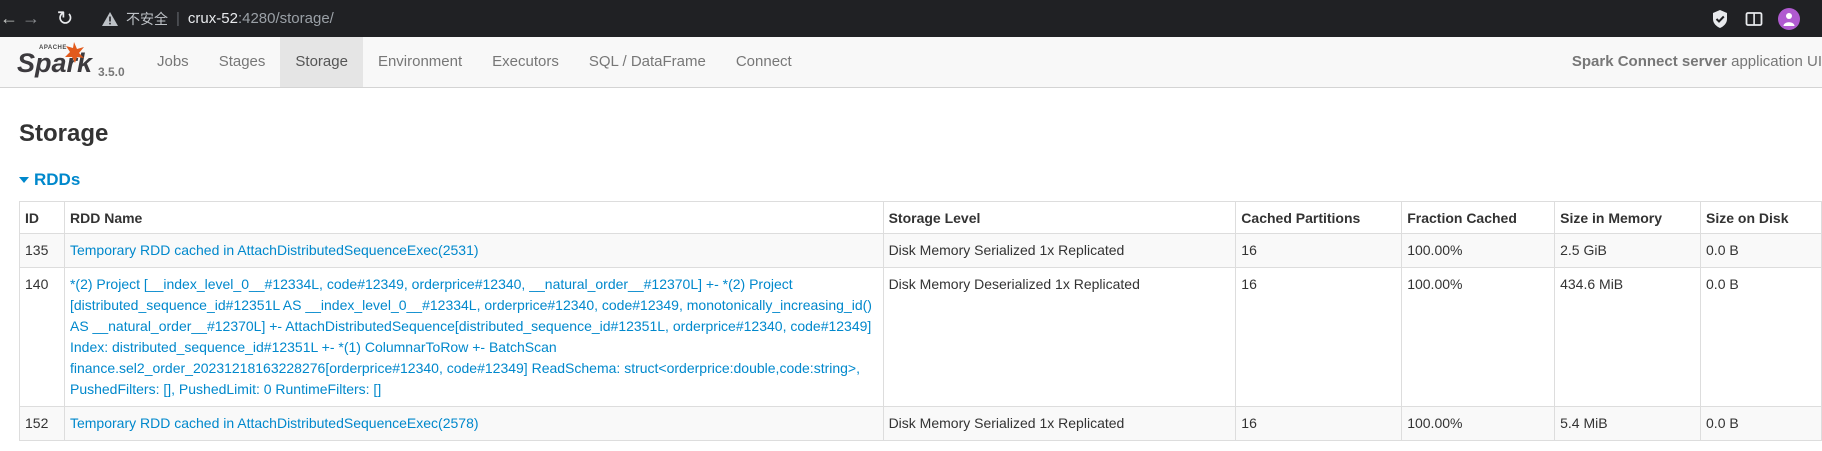  I want to click on profile-avatar, so click(1789, 18).